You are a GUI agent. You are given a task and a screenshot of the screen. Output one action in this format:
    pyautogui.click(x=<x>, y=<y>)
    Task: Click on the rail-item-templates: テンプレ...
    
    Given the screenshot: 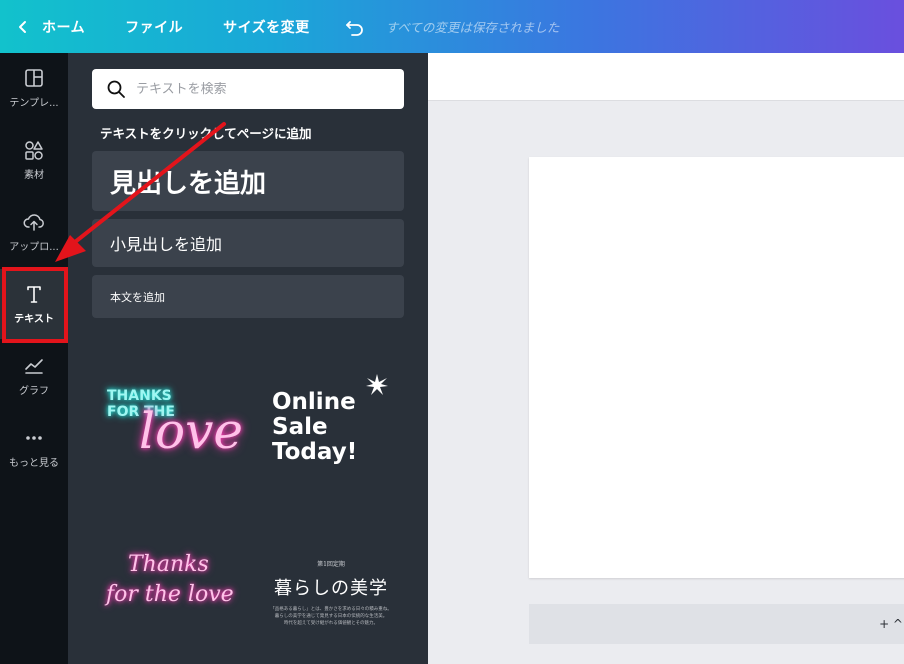 What is the action you would take?
    pyautogui.click(x=34, y=88)
    